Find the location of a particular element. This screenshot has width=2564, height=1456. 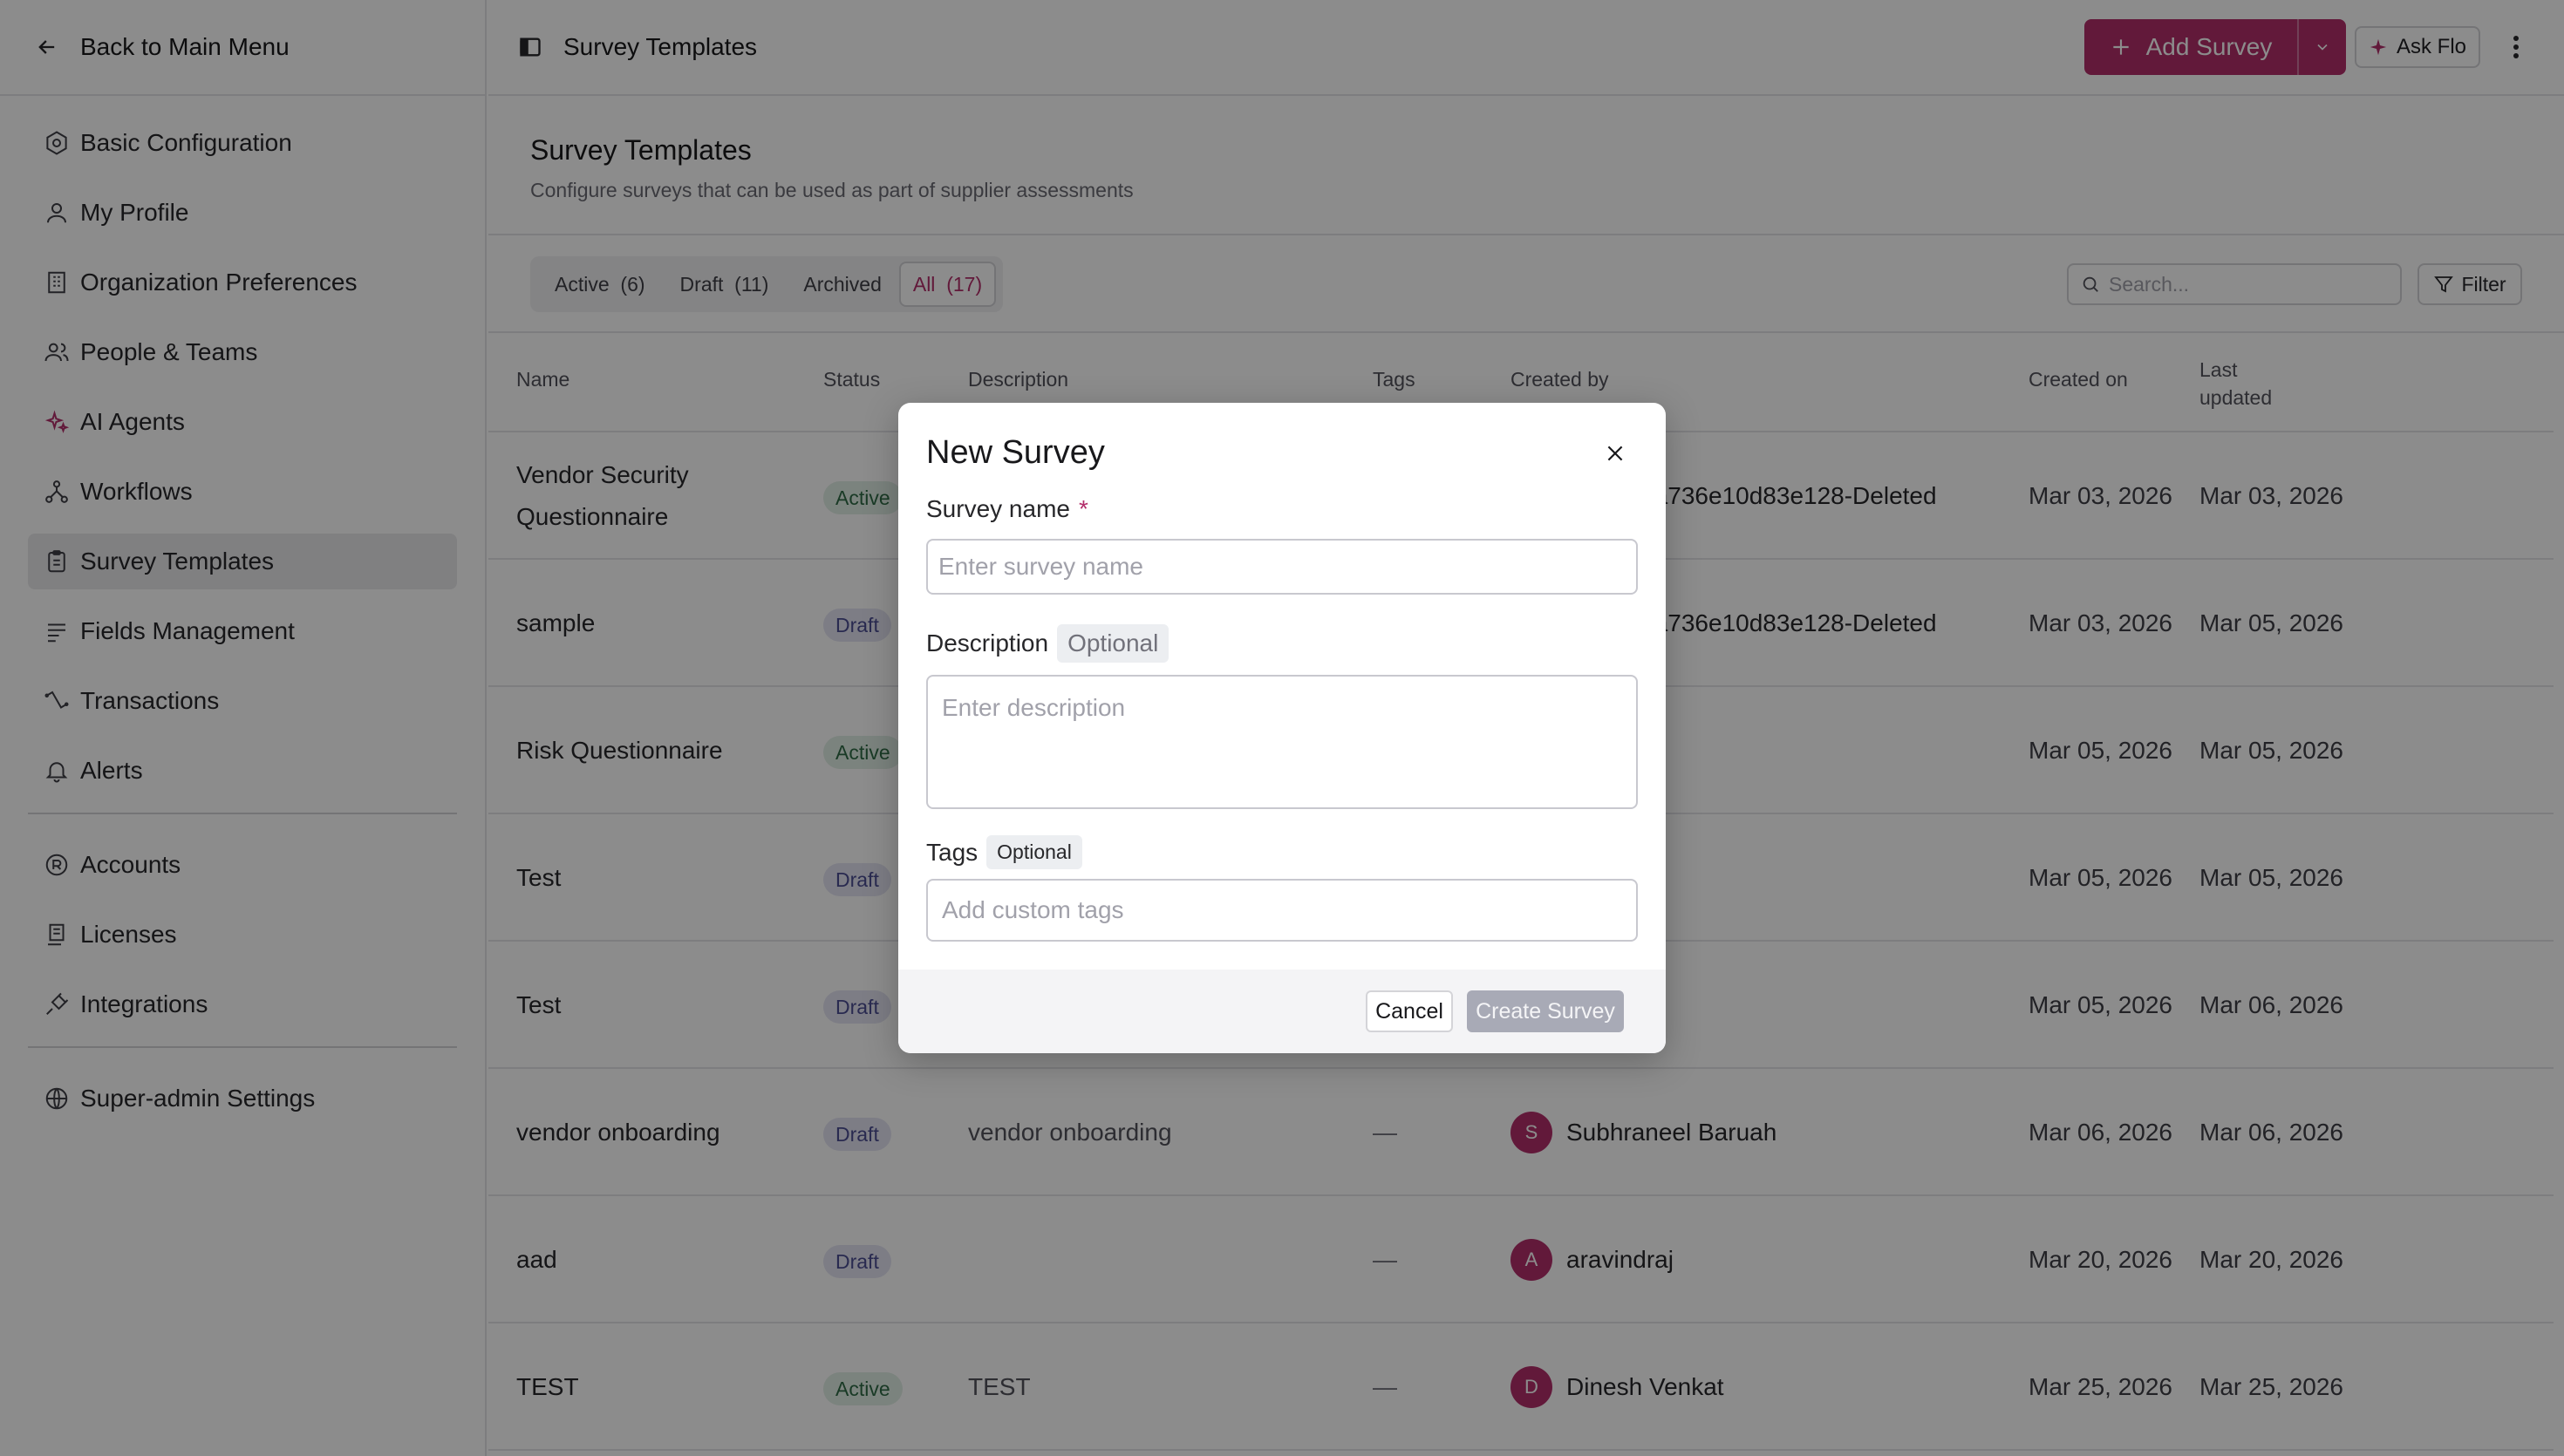

survey-name-input: Enter survey name is located at coordinates (1282, 567).